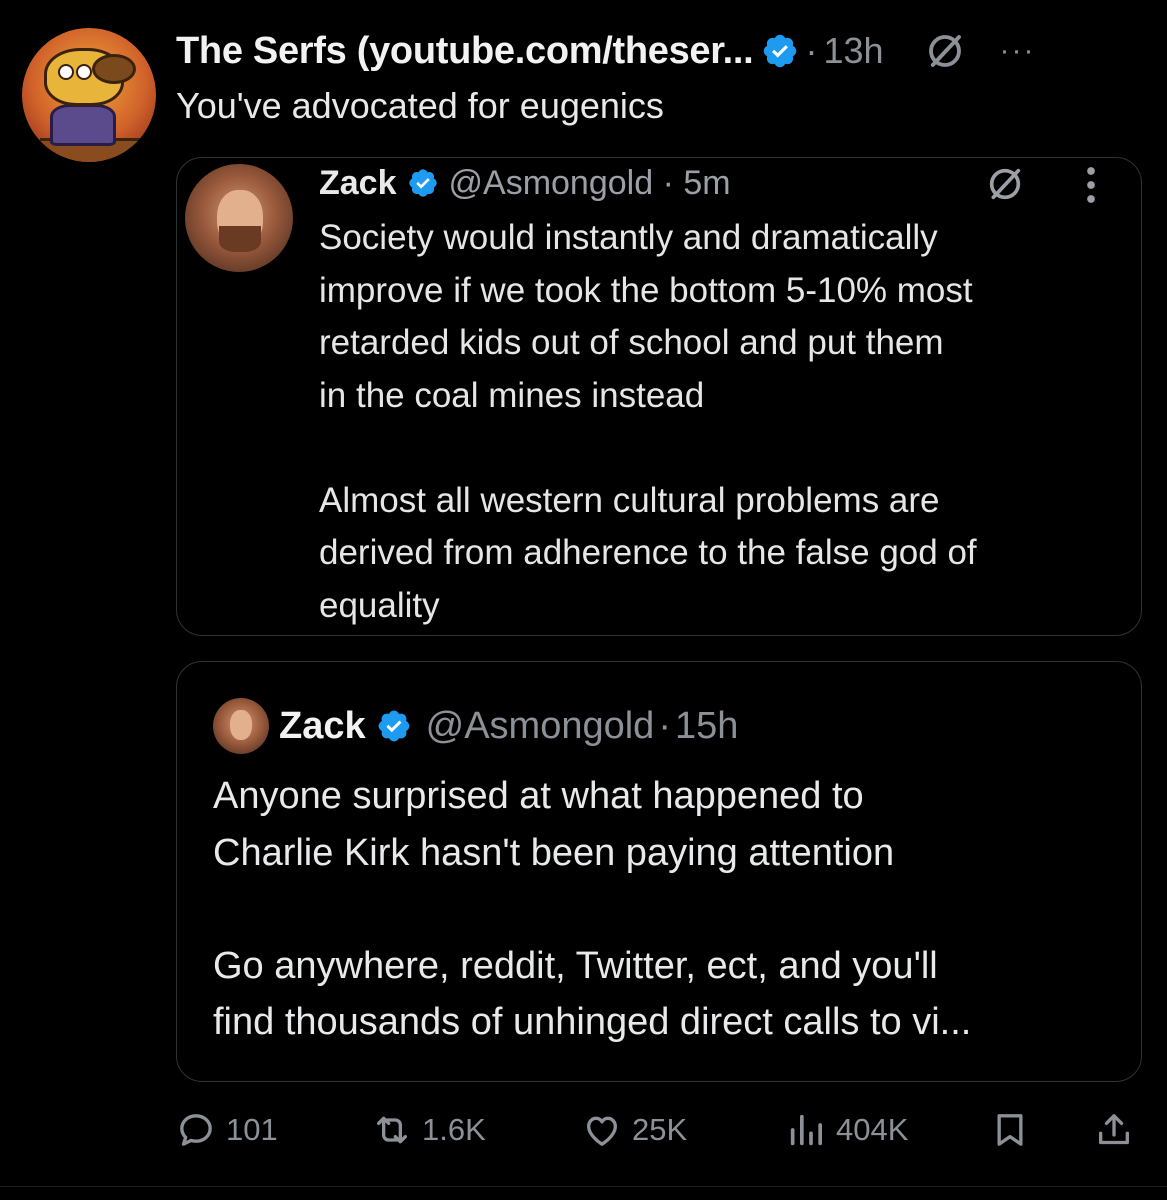 This screenshot has height=1200, width=1167. I want to click on image-avatar, so click(239, 218).